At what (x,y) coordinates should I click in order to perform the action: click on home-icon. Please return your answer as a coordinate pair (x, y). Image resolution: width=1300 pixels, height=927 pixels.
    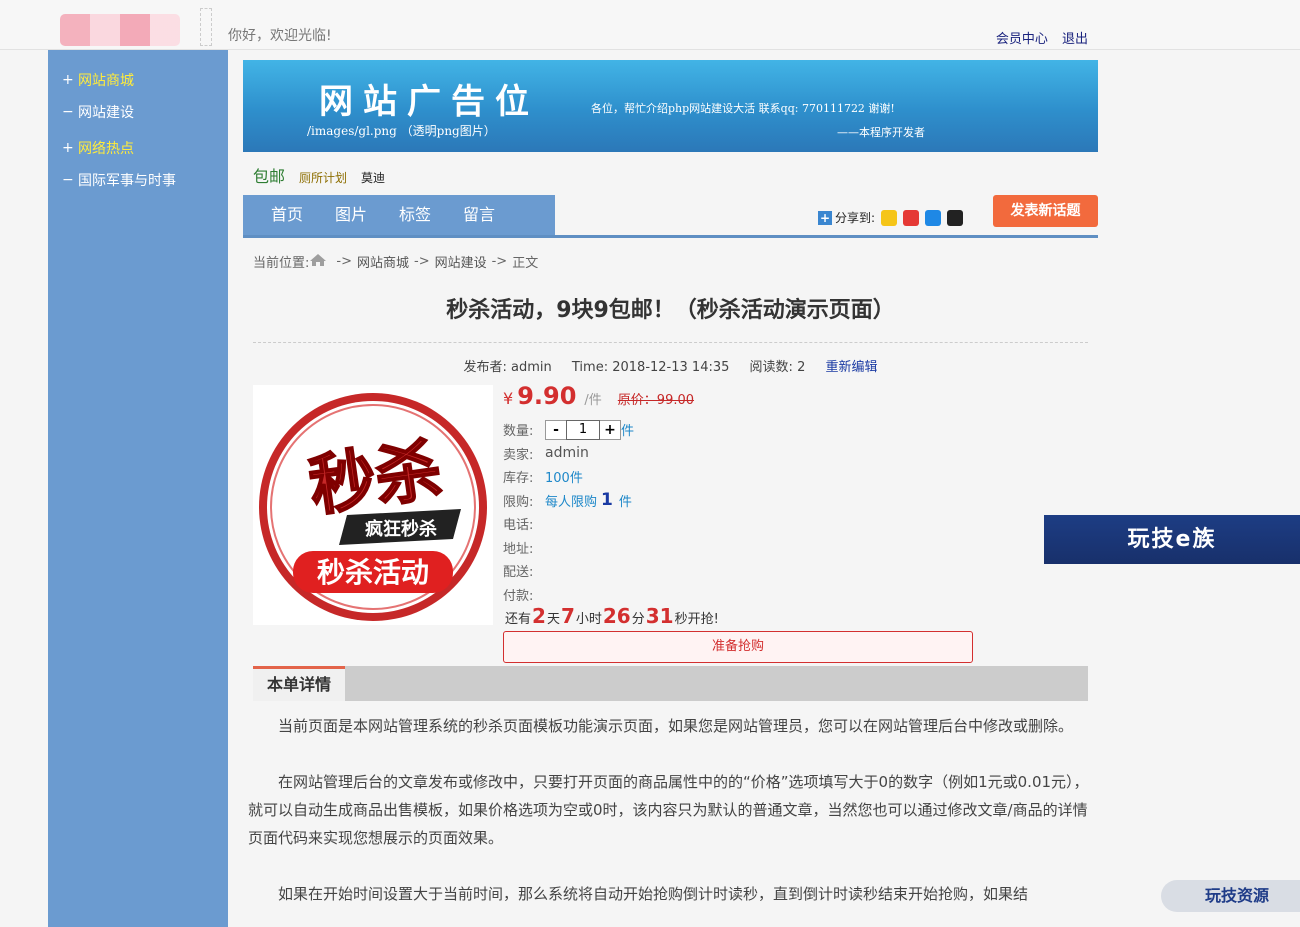
    Looking at the image, I should click on (318, 260).